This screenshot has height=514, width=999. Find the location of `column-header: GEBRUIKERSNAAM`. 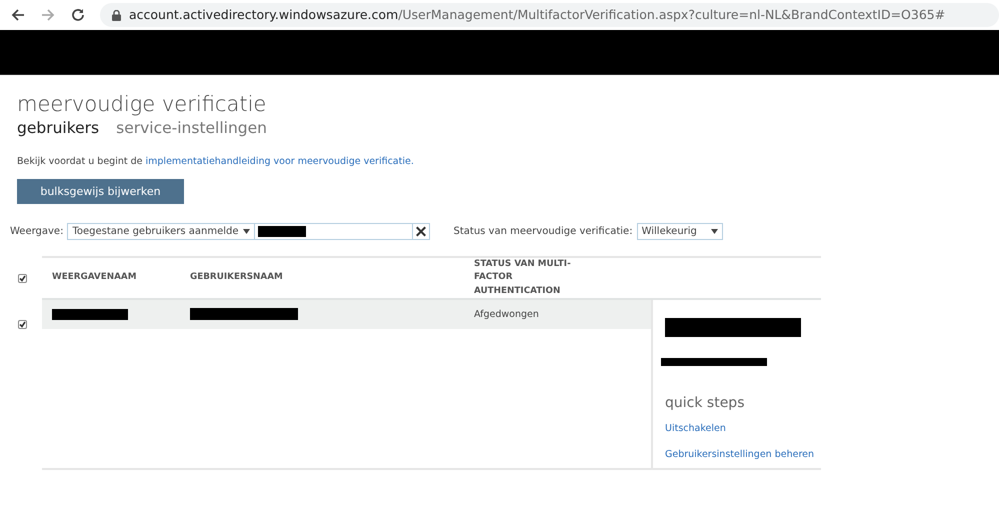

column-header: GEBRUIKERSNAAM is located at coordinates (237, 277).